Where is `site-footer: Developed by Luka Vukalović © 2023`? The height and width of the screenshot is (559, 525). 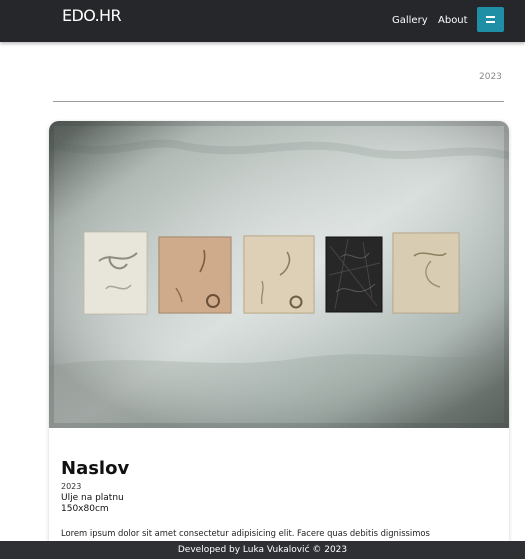 site-footer: Developed by Luka Vukalović © 2023 is located at coordinates (262, 550).